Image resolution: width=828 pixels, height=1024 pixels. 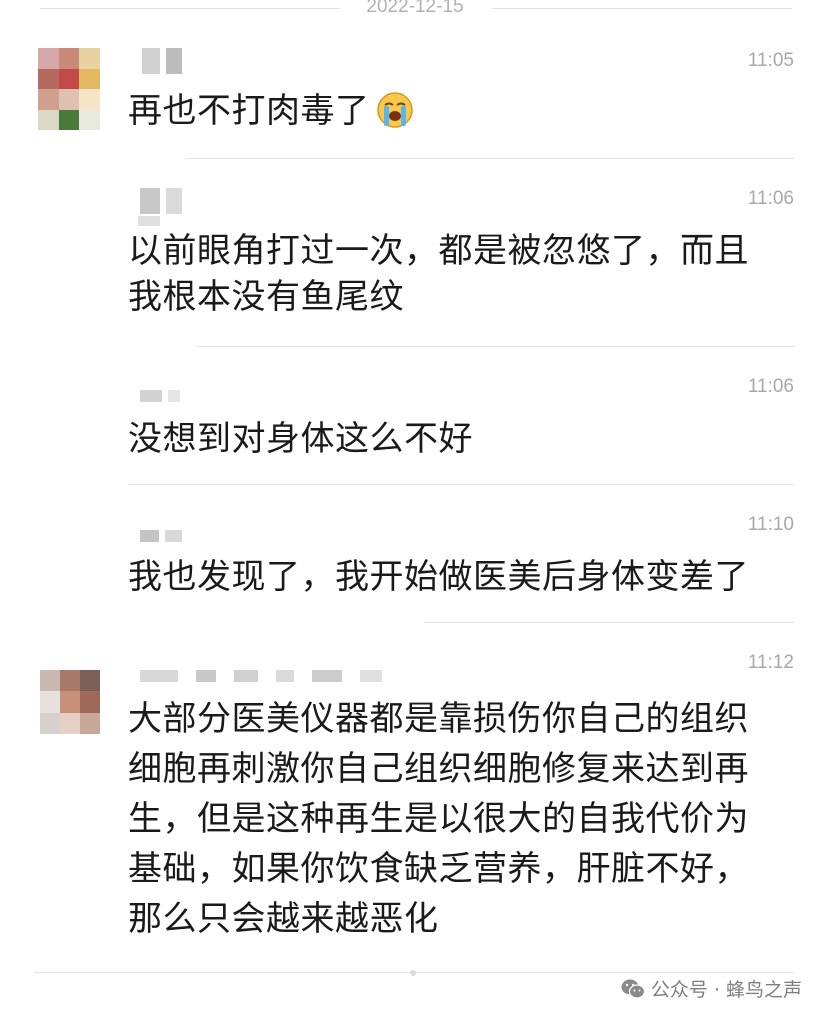 What do you see at coordinates (249, 111) in the screenshot?
I see `message-text-content: 再也不打肉毒了` at bounding box center [249, 111].